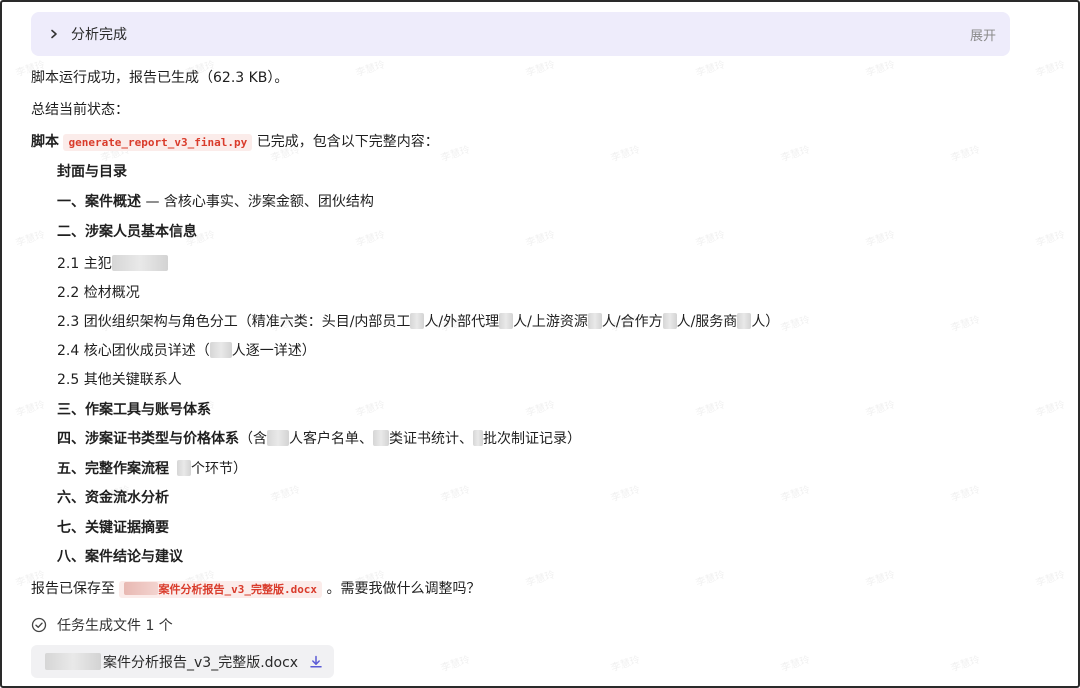 This screenshot has width=1080, height=688. What do you see at coordinates (462, 322) in the screenshot?
I see `text-seg: 人/外部代理` at bounding box center [462, 322].